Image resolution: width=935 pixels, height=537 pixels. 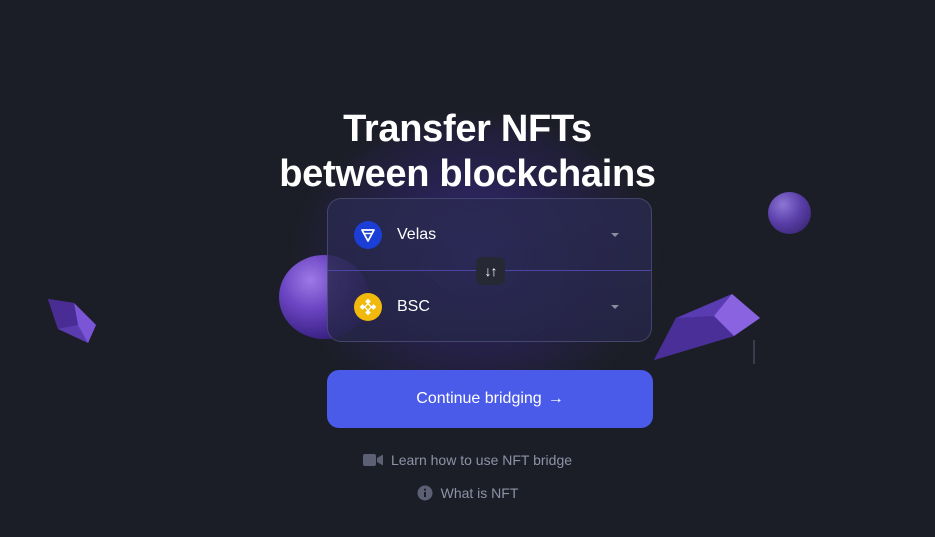 I want to click on from-chain-name: Velas, so click(x=417, y=234).